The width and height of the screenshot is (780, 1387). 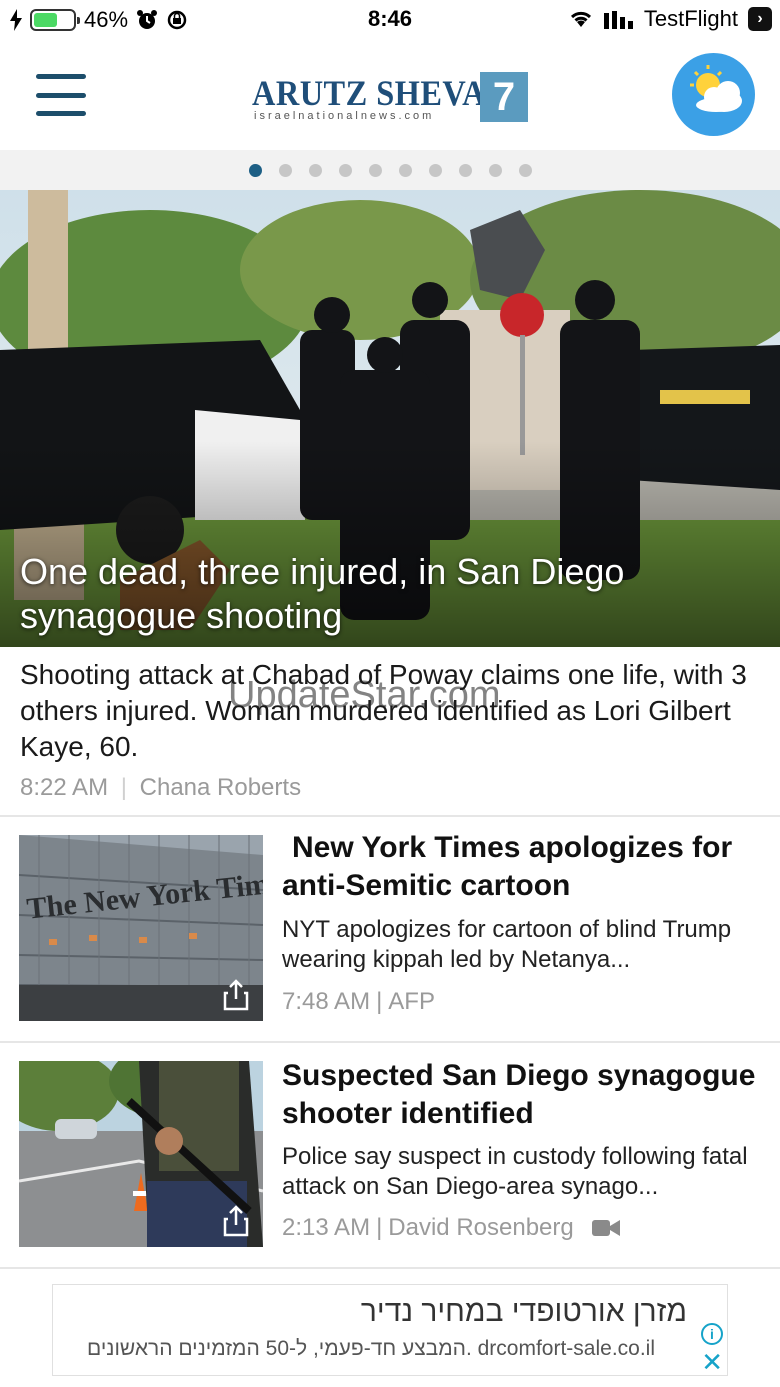 What do you see at coordinates (390, 20) in the screenshot?
I see `status-bar: 46% 8:46 TestFlight ›` at bounding box center [390, 20].